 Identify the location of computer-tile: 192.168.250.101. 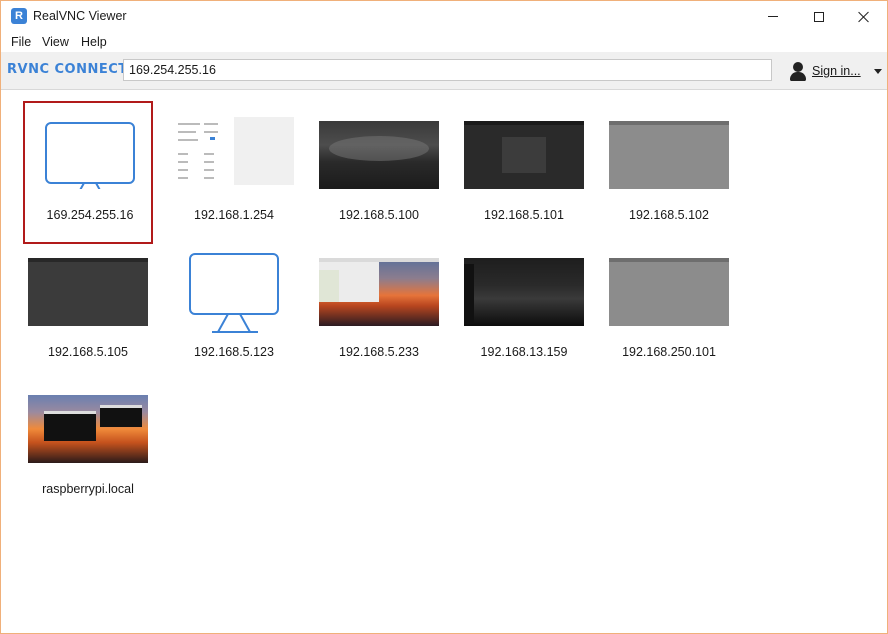
(669, 309).